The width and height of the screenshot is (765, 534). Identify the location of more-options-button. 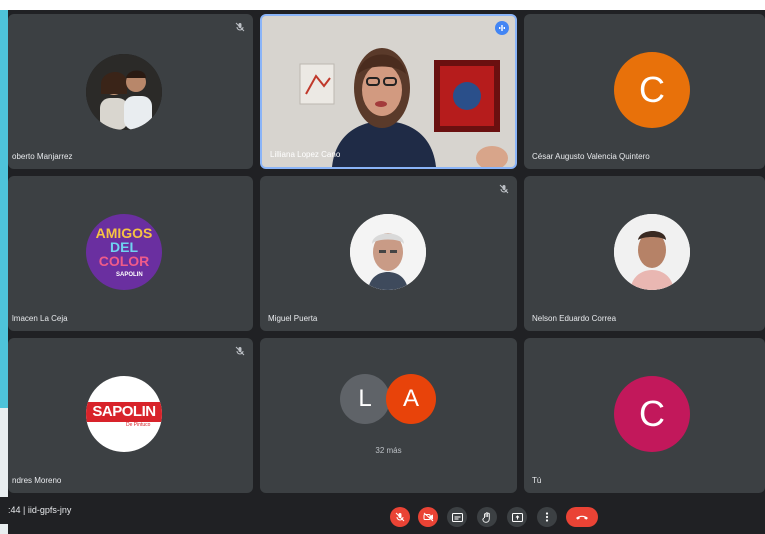
(547, 517).